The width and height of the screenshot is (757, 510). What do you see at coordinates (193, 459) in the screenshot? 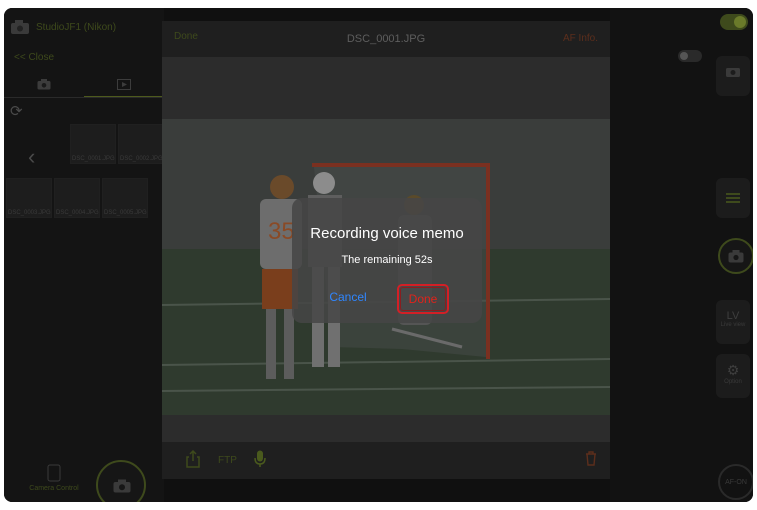
I see `share-icon` at bounding box center [193, 459].